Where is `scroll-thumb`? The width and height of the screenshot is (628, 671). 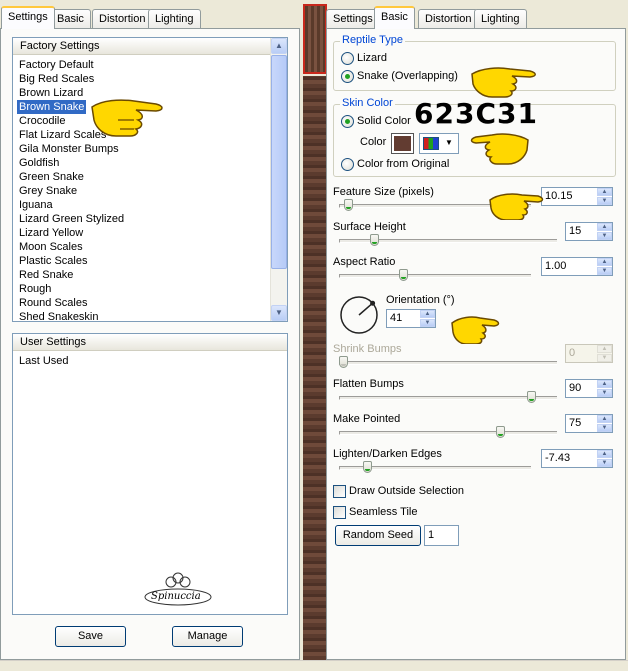 scroll-thumb is located at coordinates (279, 162).